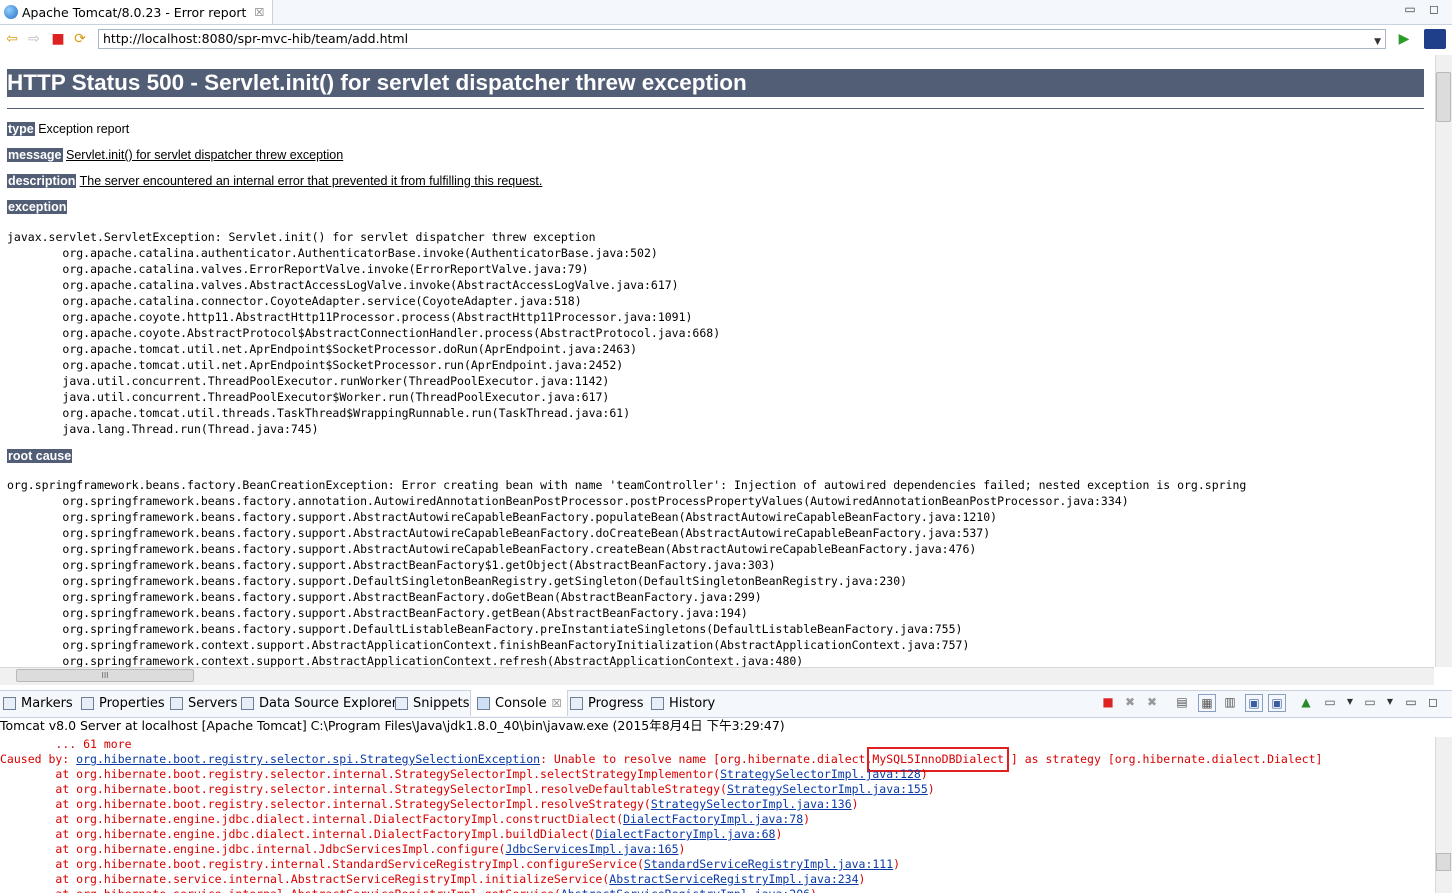 This screenshot has width=1452, height=893. Describe the element at coordinates (105, 675) in the screenshot. I see `horizontal-scroll-thumb: III` at that location.